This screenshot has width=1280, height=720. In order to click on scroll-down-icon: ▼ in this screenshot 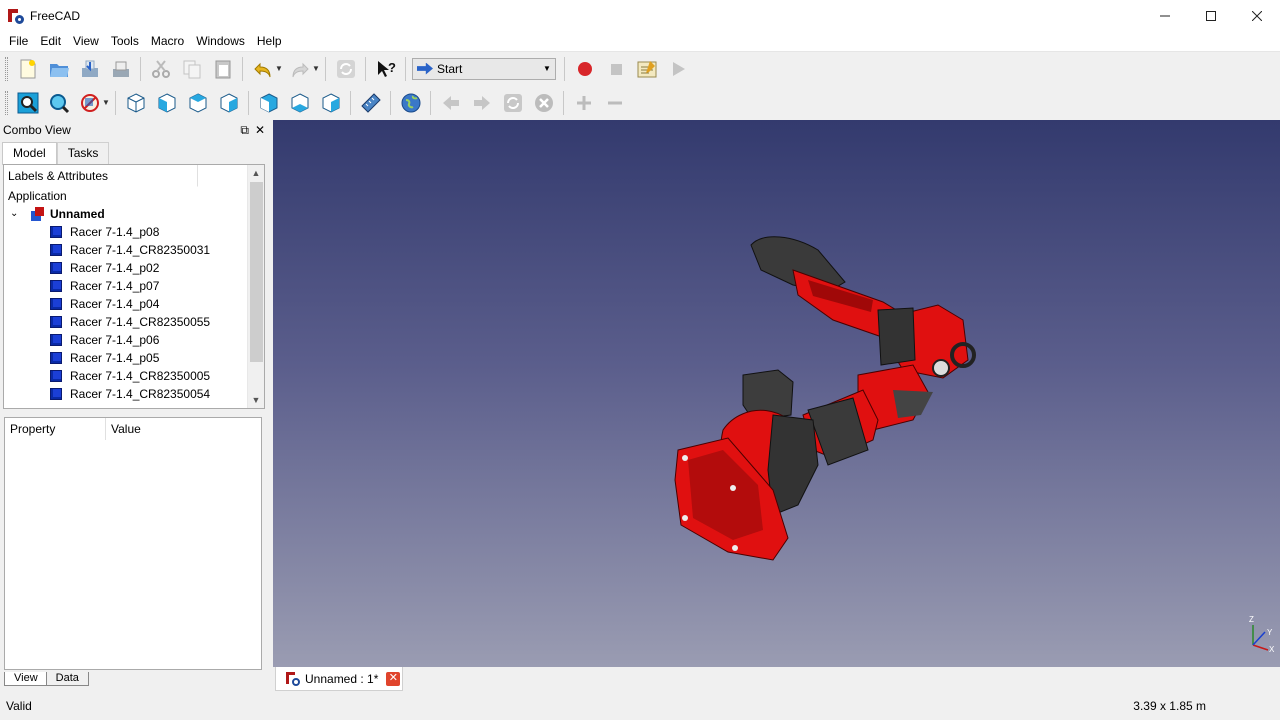, I will do `click(256, 400)`.